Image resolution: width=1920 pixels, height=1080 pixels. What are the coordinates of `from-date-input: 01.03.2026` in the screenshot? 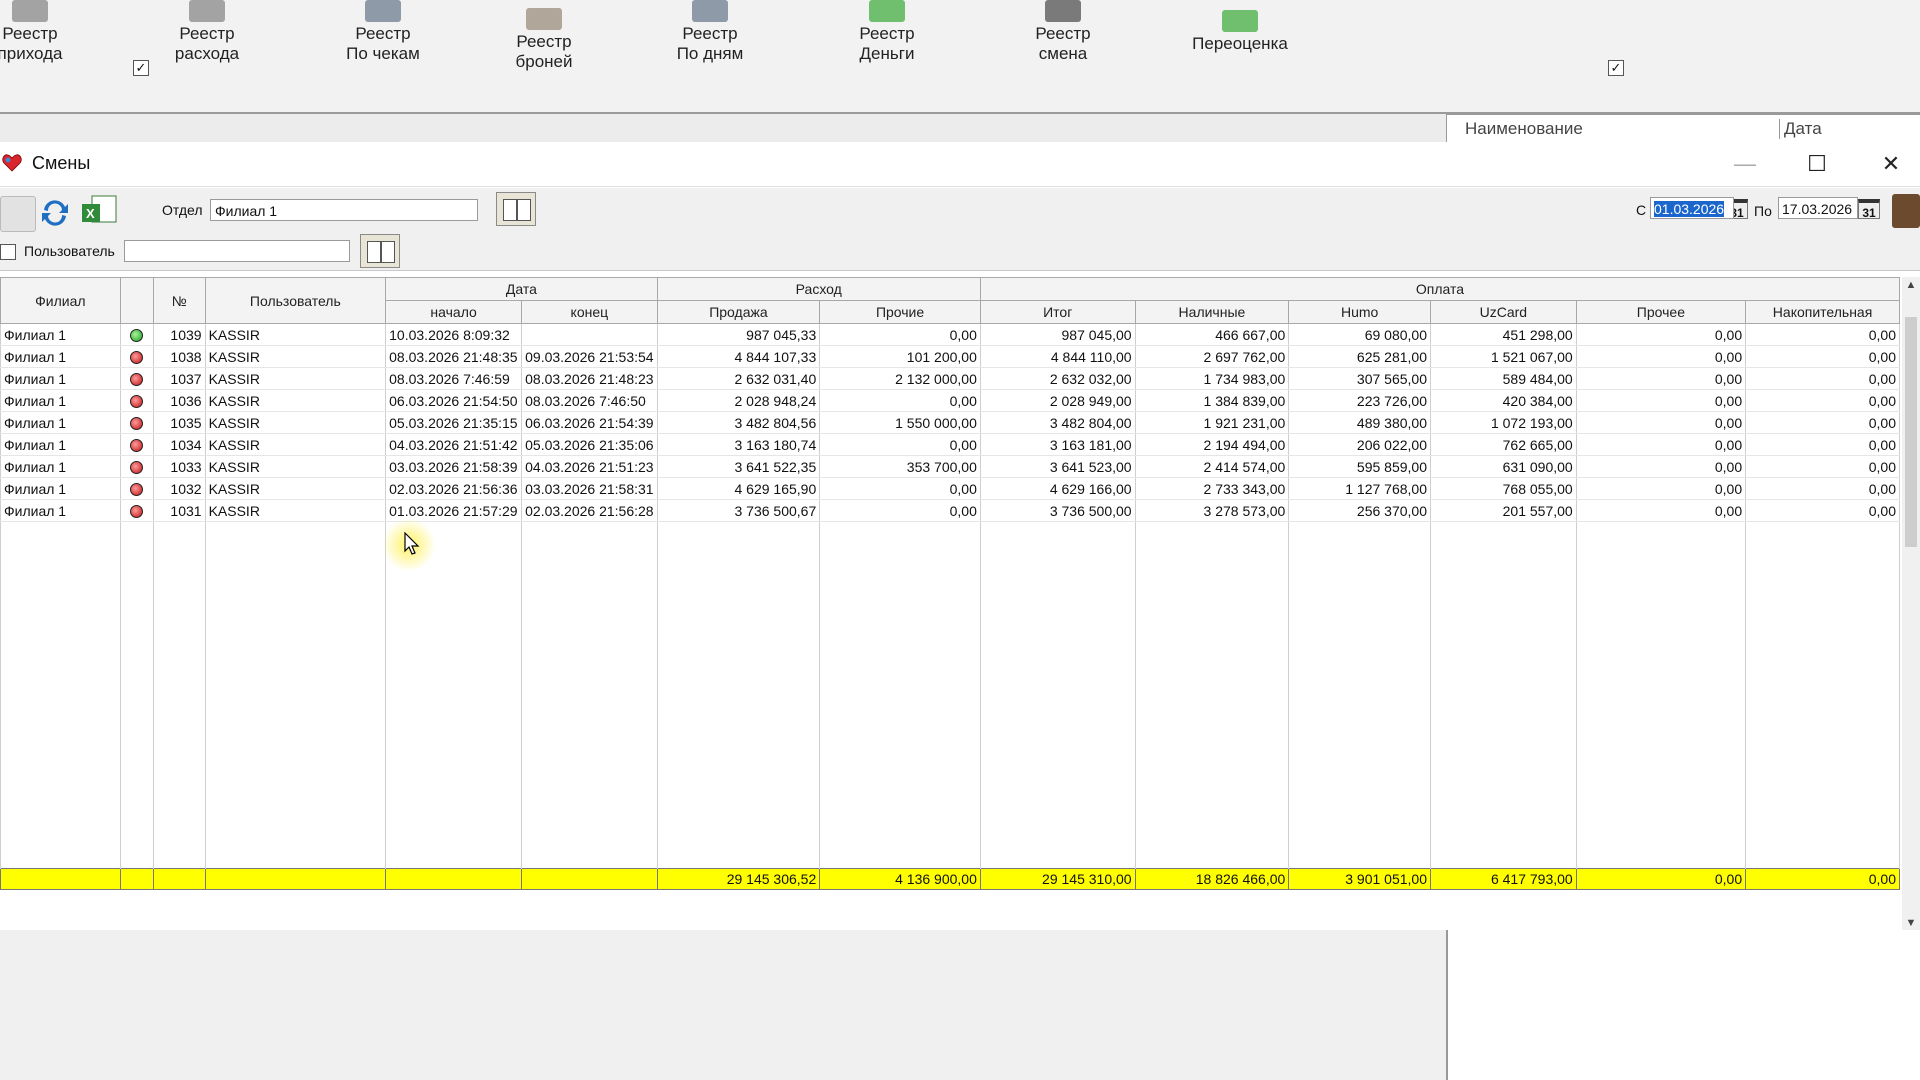 It's located at (1692, 208).